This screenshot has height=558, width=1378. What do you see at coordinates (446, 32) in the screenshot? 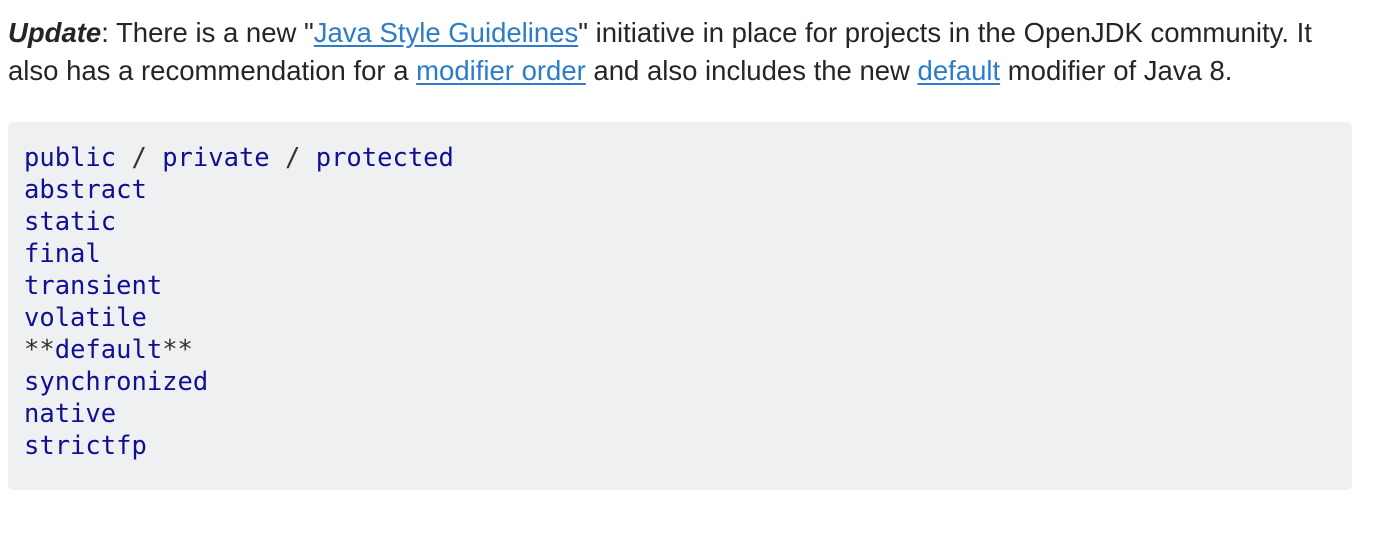
I see `java-style-guidelines-link: Java Style Guidelines` at bounding box center [446, 32].